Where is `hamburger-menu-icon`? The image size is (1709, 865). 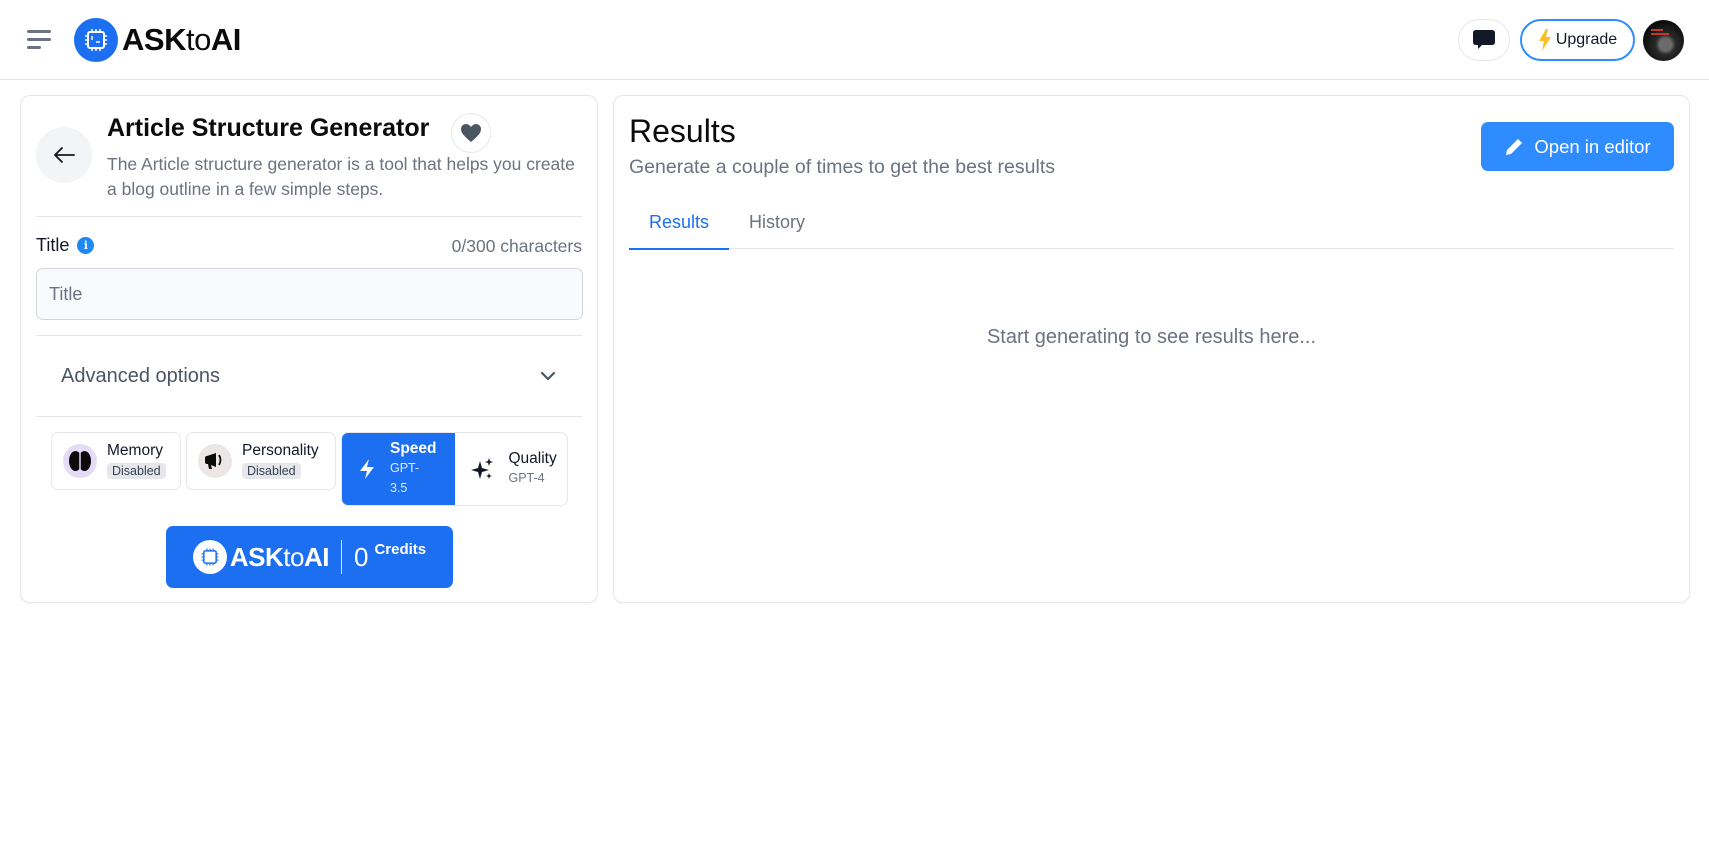
hamburger-menu-icon is located at coordinates (40, 39).